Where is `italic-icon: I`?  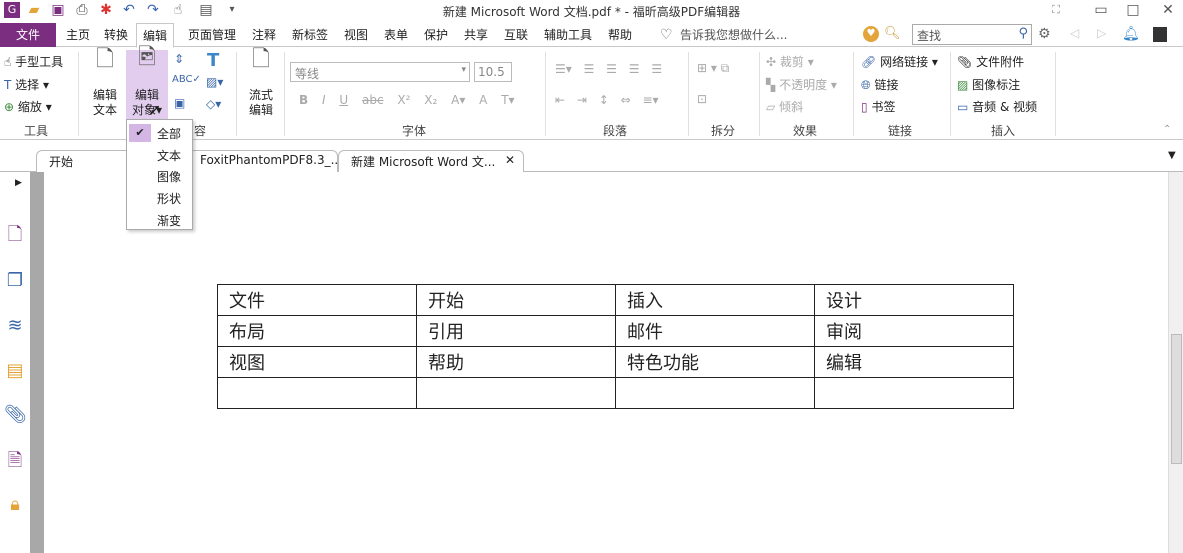
italic-icon: I is located at coordinates (324, 100).